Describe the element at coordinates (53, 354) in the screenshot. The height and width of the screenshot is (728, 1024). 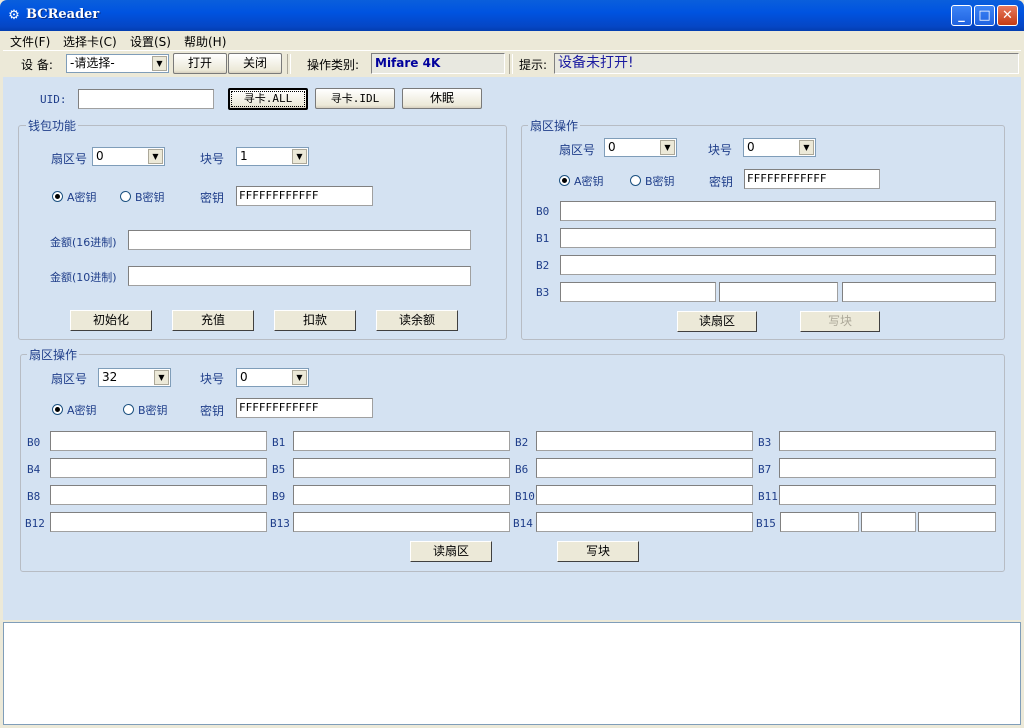
I see `sector-large-title: 扇区操作` at that location.